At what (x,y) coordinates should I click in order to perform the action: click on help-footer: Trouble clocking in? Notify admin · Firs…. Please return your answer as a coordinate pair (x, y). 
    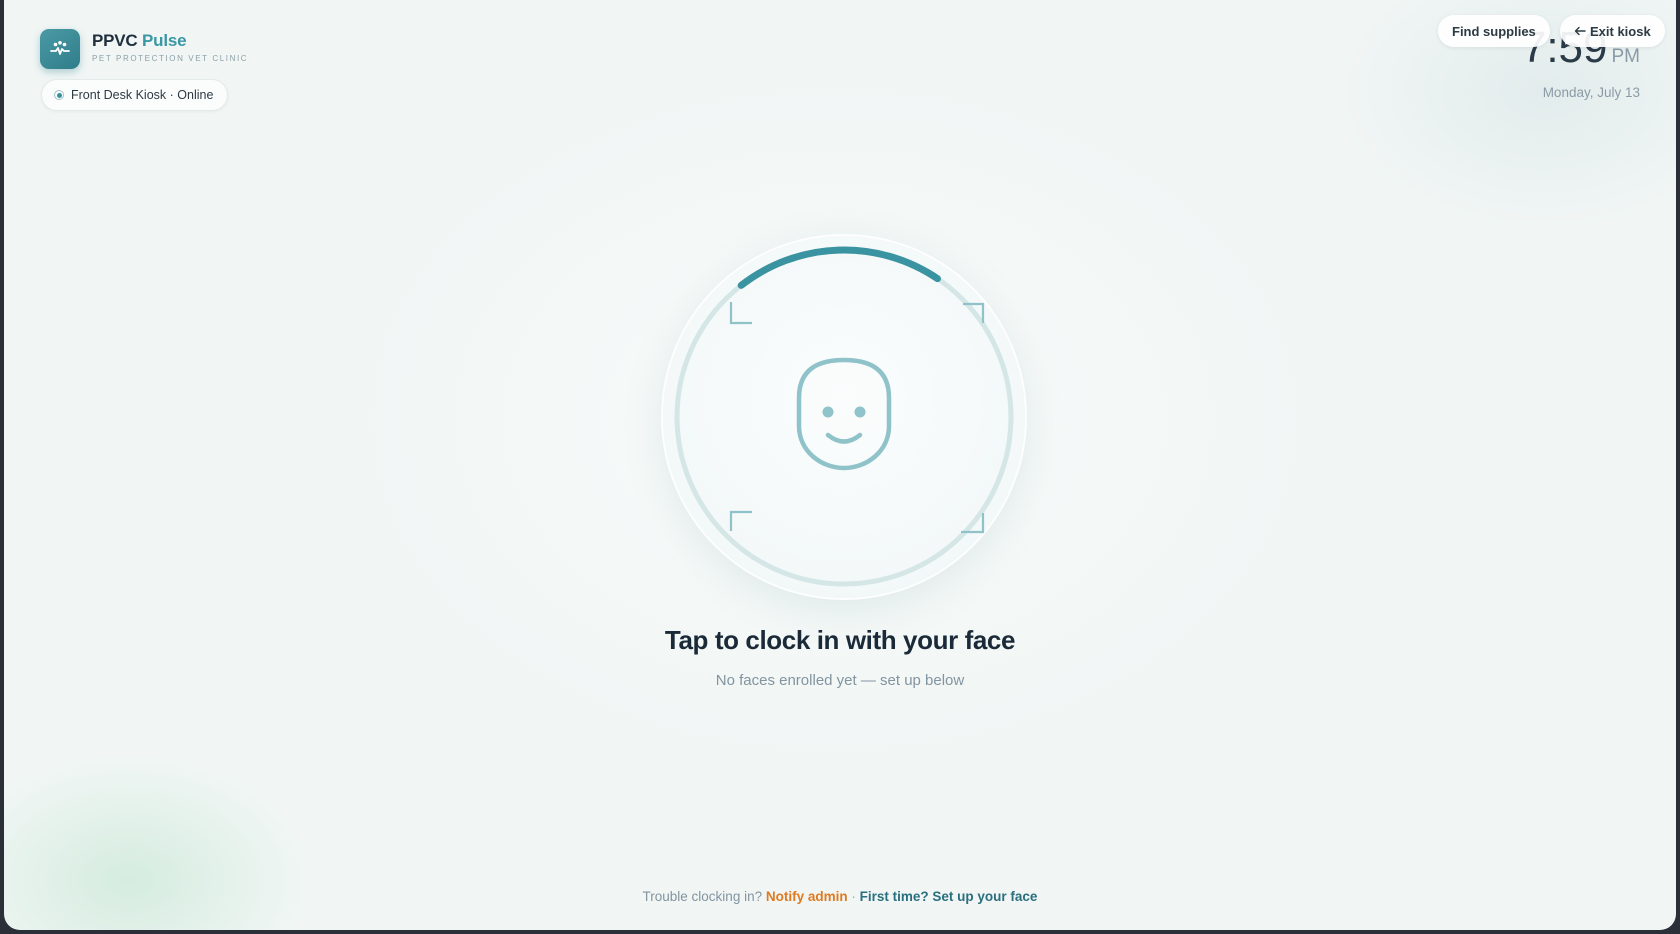
    Looking at the image, I should click on (840, 896).